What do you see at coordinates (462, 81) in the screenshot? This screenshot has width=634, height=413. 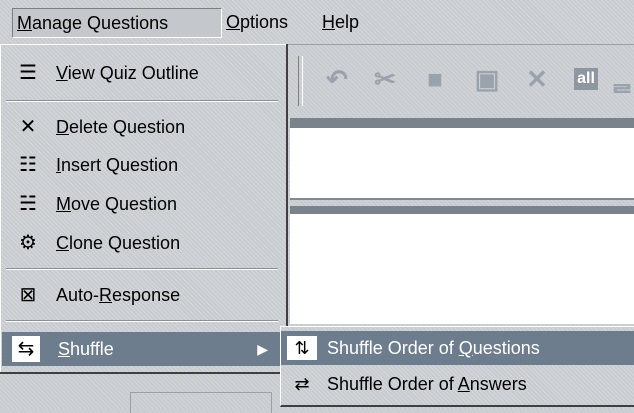 I see `toolbar: ↶ ✂ ■ ▣ ✕ all ᆯ` at bounding box center [462, 81].